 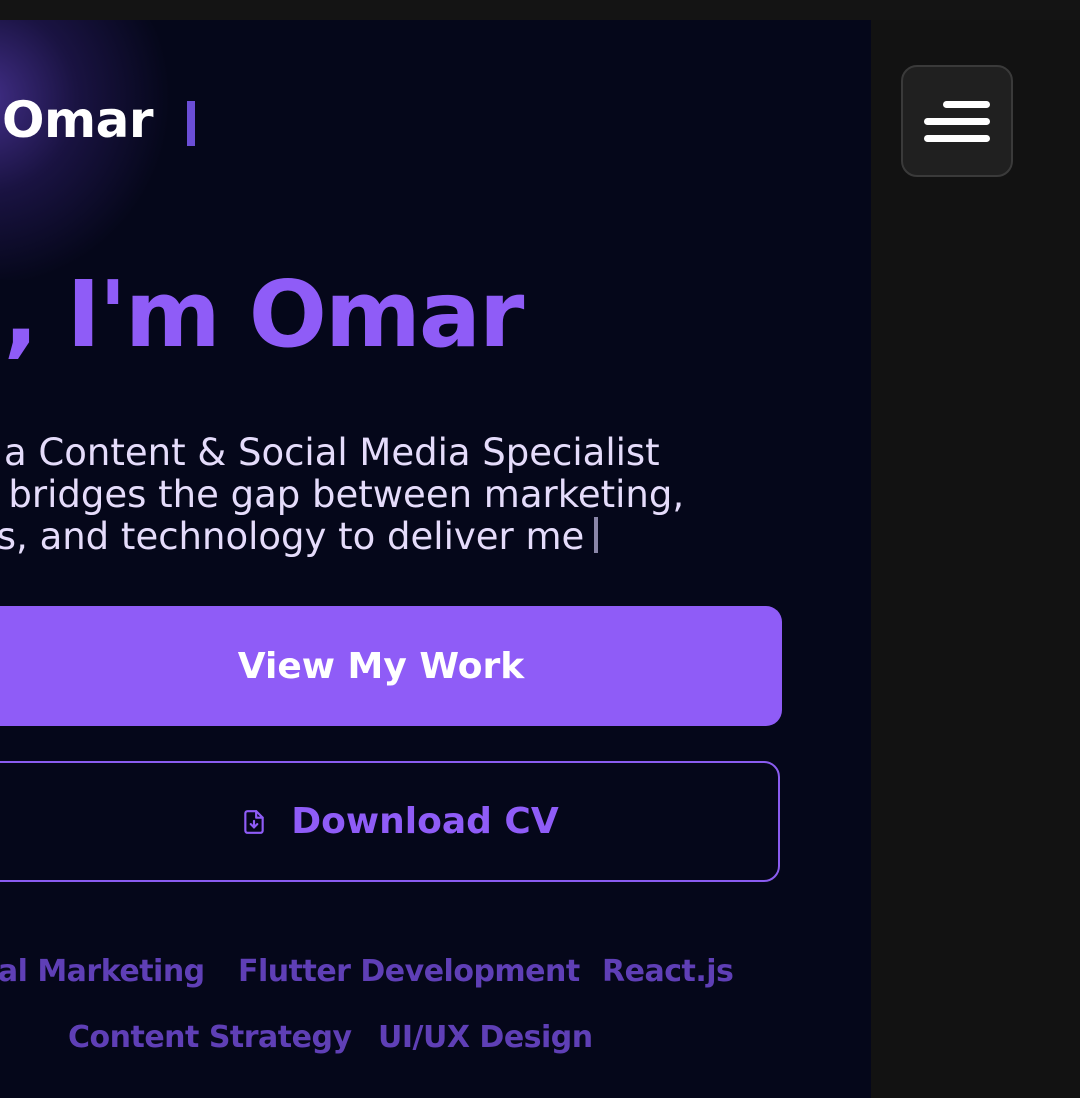 I want to click on hero-title: i, I'm Omar, so click(x=262, y=314).